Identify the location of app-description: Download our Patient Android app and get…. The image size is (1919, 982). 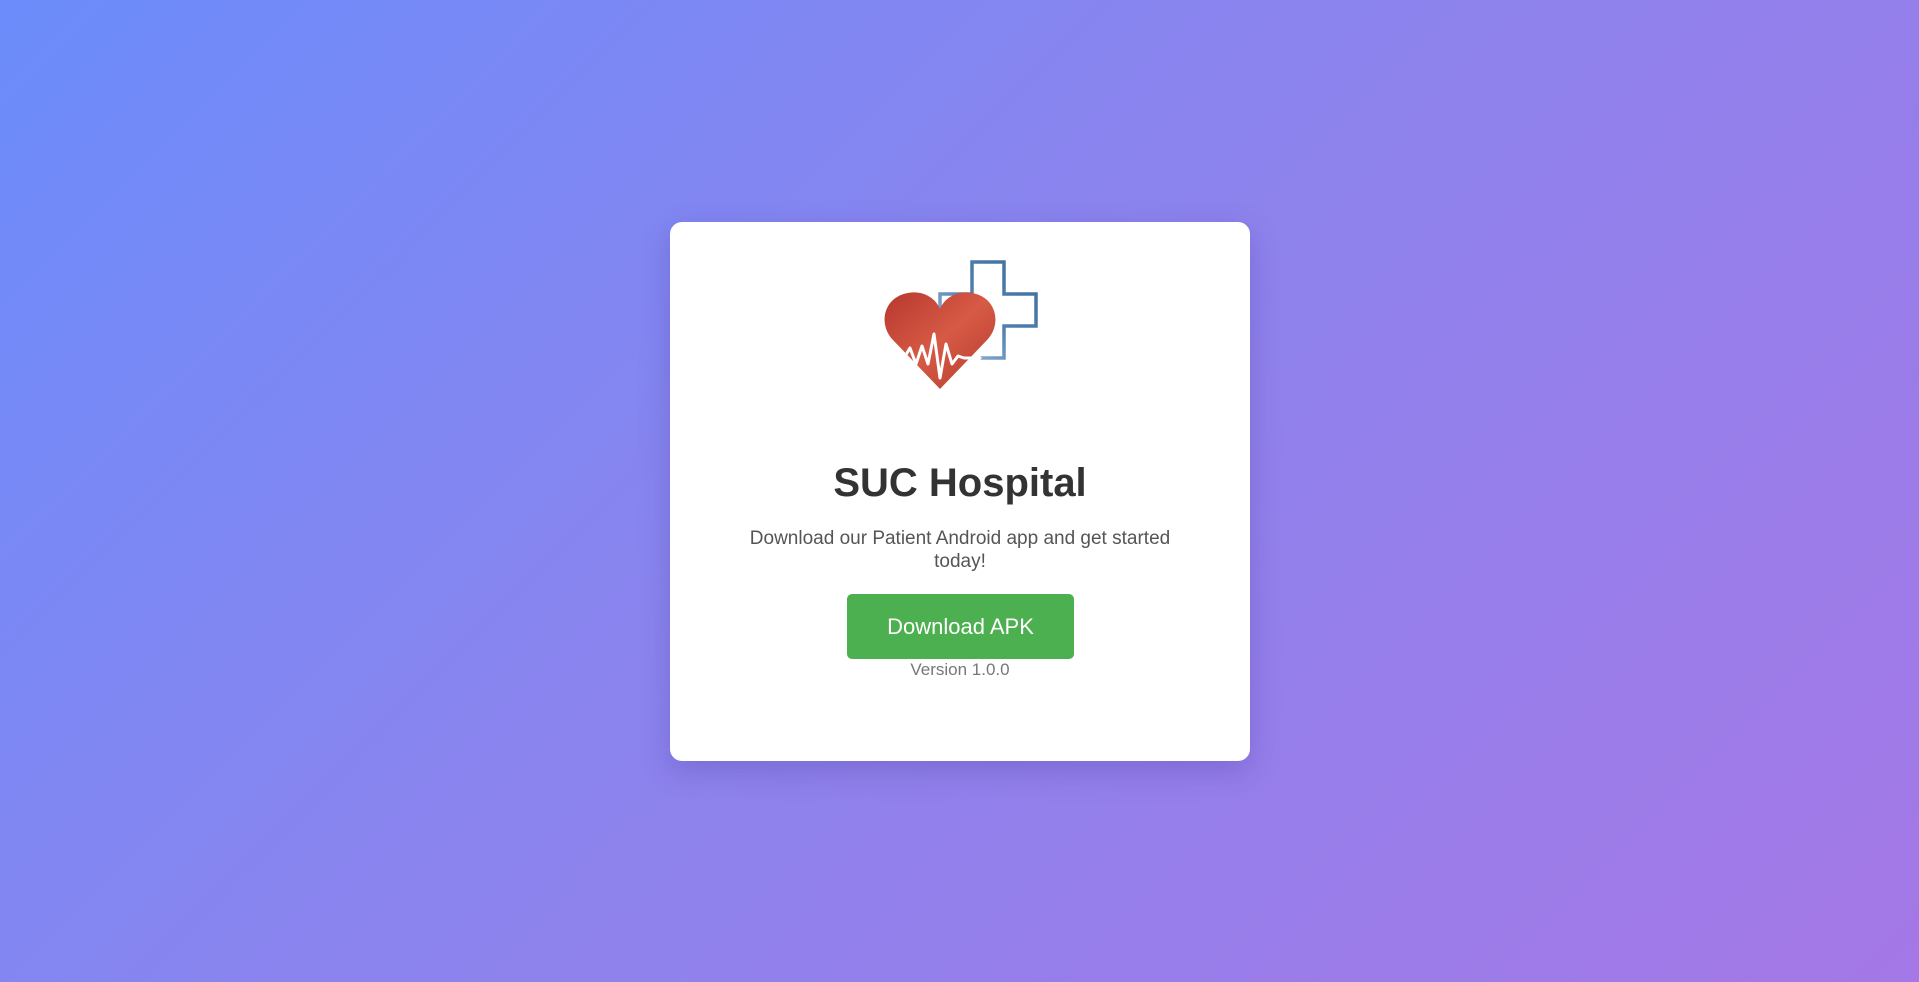
(960, 550).